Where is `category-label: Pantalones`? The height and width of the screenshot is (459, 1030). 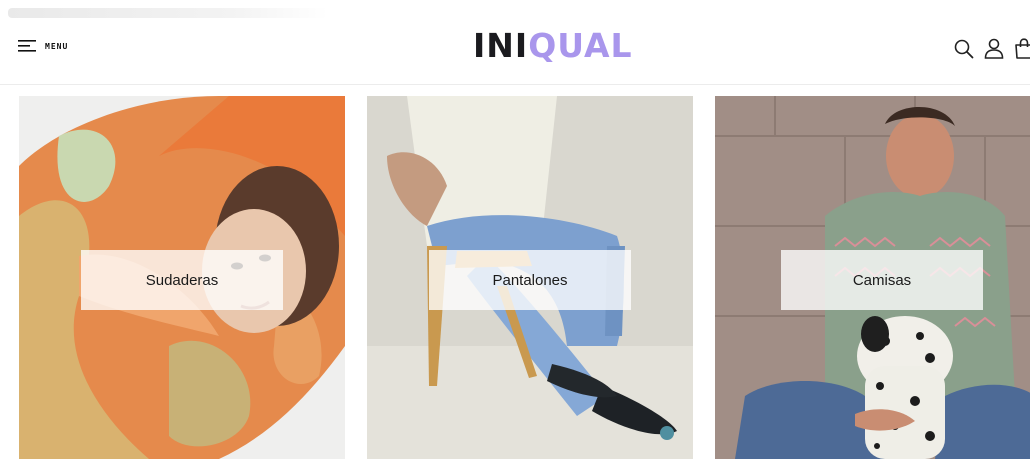 category-label: Pantalones is located at coordinates (530, 280).